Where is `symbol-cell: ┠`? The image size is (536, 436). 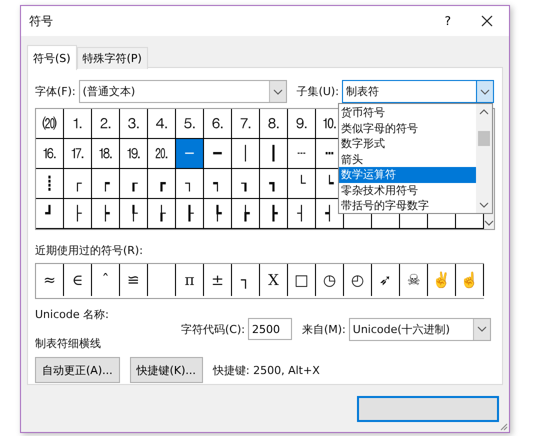
symbol-cell: ┠ is located at coordinates (190, 214).